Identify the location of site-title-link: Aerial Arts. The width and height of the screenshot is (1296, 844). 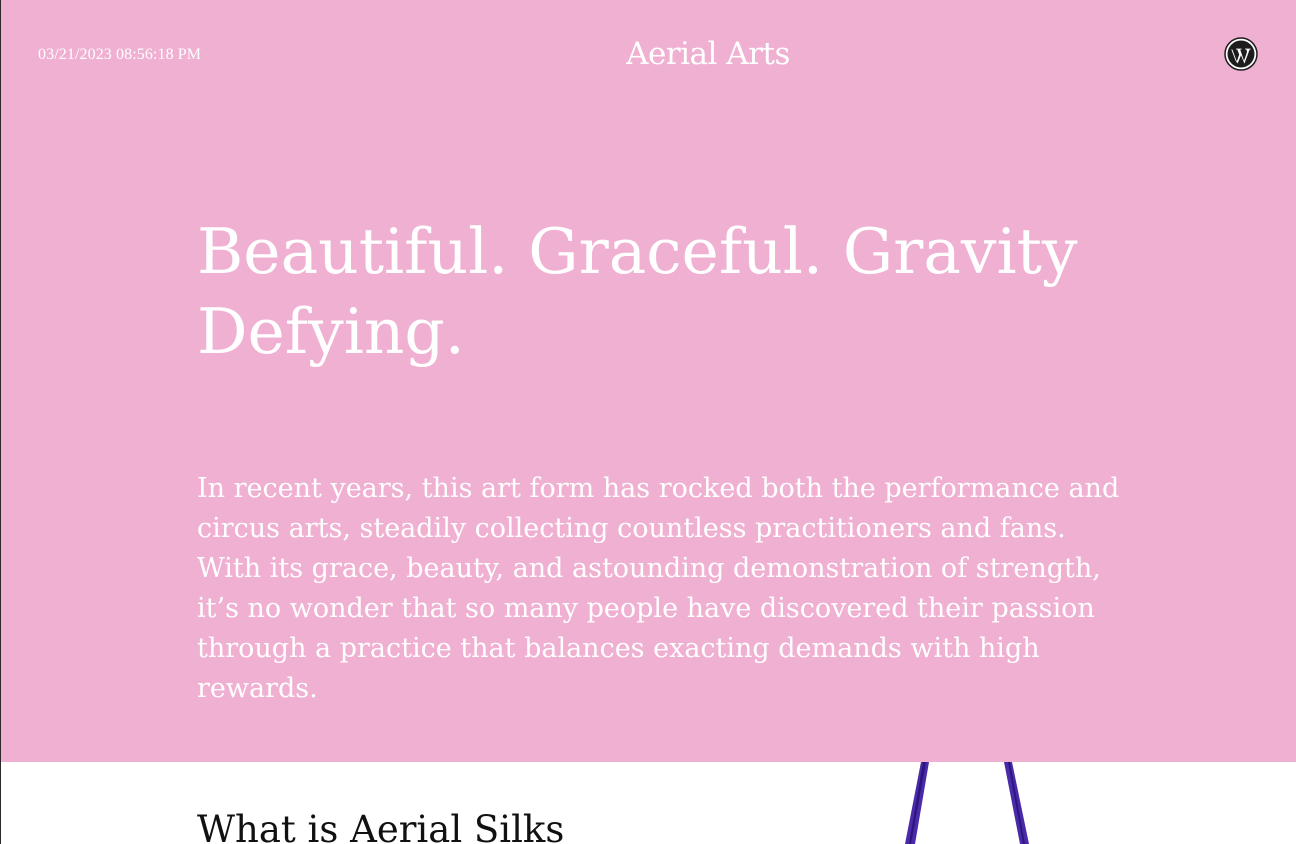
(648, 54).